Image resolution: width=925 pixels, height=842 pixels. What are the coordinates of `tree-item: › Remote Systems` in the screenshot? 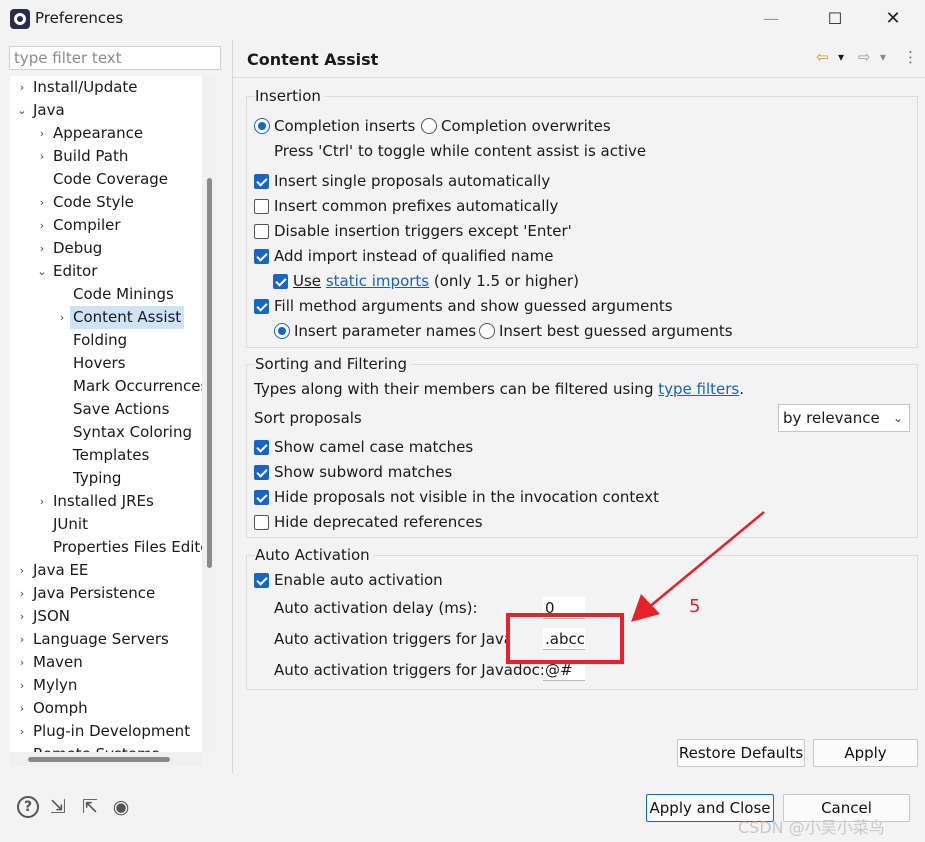 It's located at (106, 747).